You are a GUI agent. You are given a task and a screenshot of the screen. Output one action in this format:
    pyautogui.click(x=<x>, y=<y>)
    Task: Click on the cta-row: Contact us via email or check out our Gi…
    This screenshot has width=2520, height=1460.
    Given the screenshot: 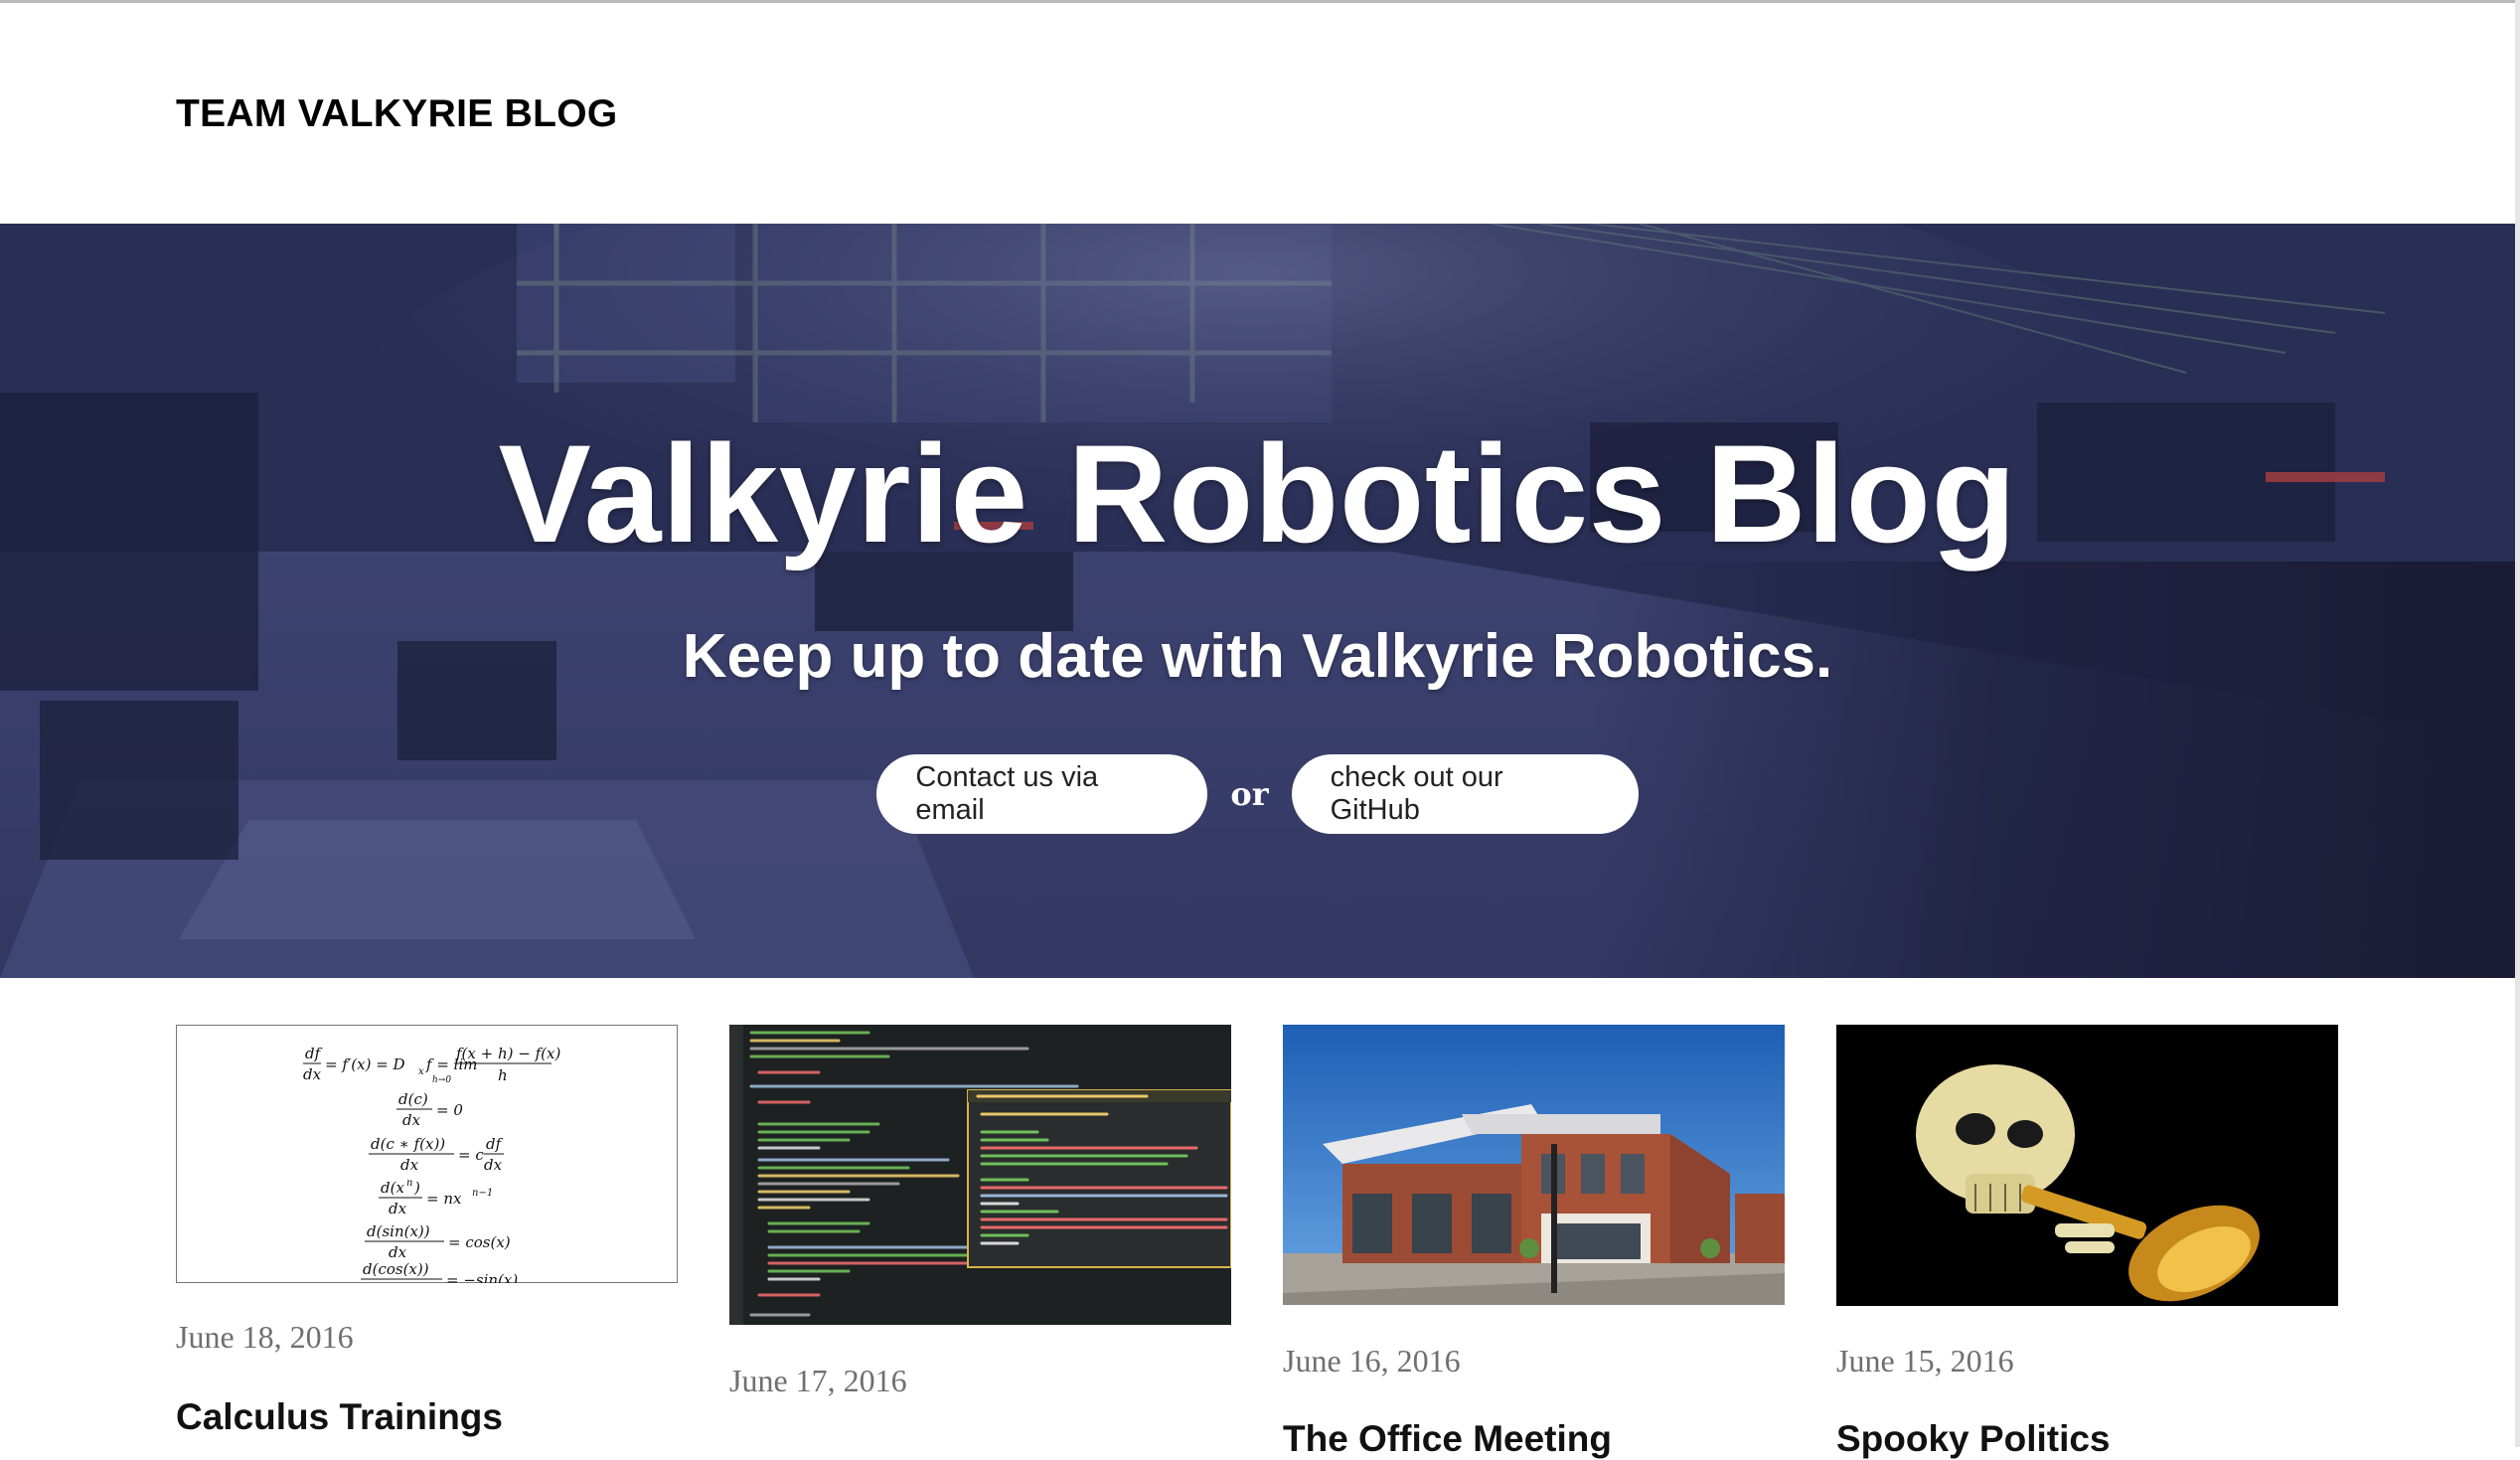 What is the action you would take?
    pyautogui.click(x=1257, y=794)
    